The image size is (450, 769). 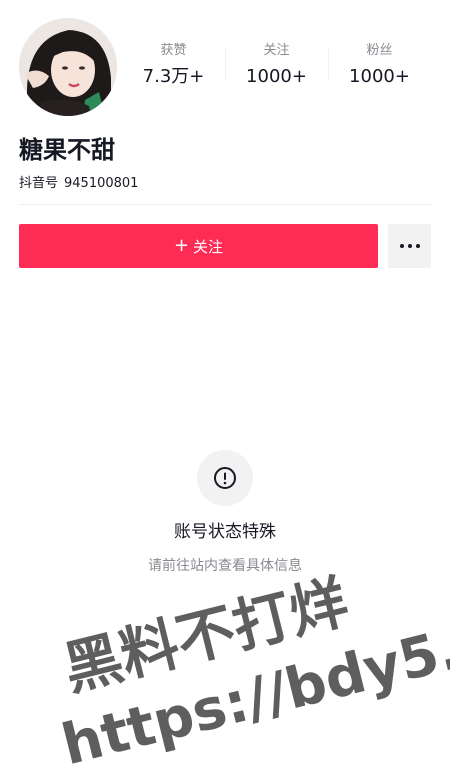 What do you see at coordinates (276, 50) in the screenshot?
I see `stat-following-label: 关注` at bounding box center [276, 50].